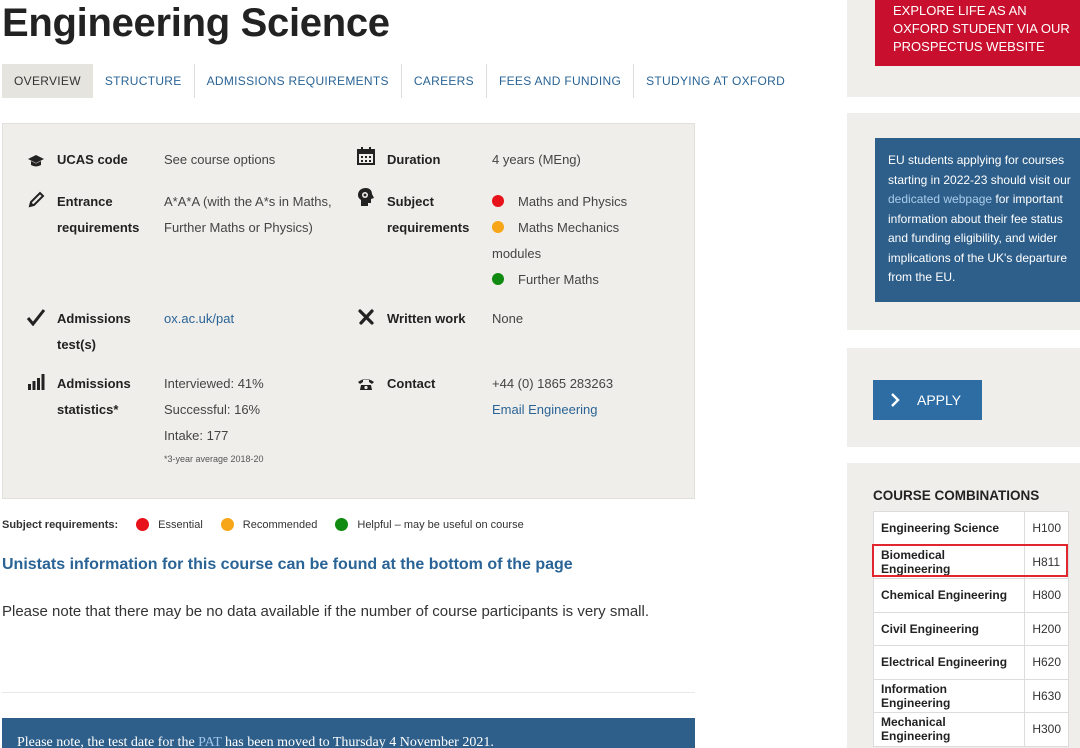  What do you see at coordinates (426, 318) in the screenshot?
I see `written-work-label: Written work` at bounding box center [426, 318].